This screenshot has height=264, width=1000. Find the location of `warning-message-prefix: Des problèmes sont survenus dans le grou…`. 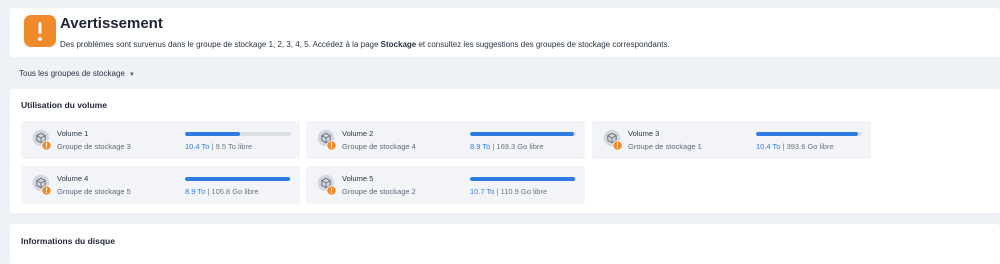

warning-message-prefix: Des problèmes sont survenus dans le grou… is located at coordinates (220, 44).